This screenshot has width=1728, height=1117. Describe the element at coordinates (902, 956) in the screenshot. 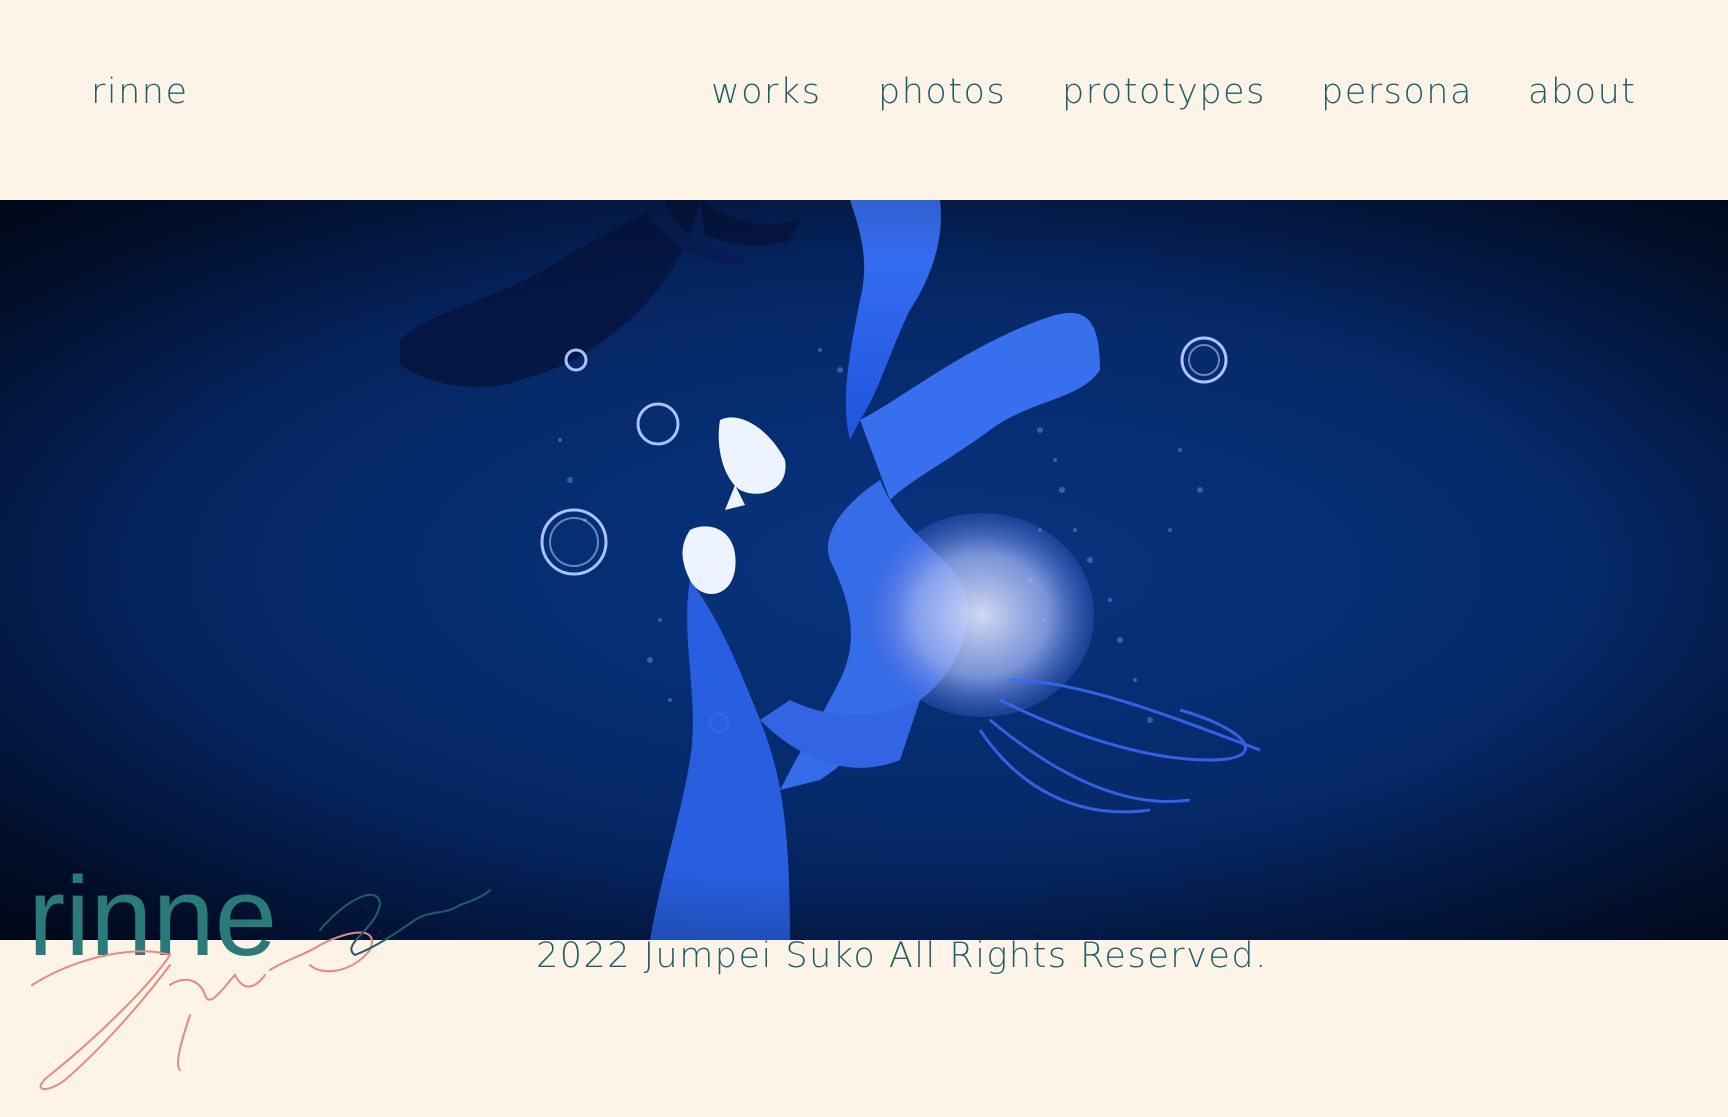

I see `copyright-text: 2022 Jumpei Suko All Rights Reserved.` at that location.